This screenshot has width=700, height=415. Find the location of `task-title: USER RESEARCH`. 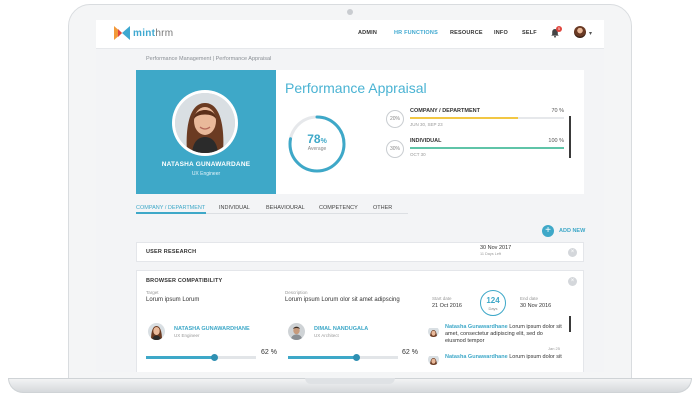

task-title: USER RESEARCH is located at coordinates (171, 252).